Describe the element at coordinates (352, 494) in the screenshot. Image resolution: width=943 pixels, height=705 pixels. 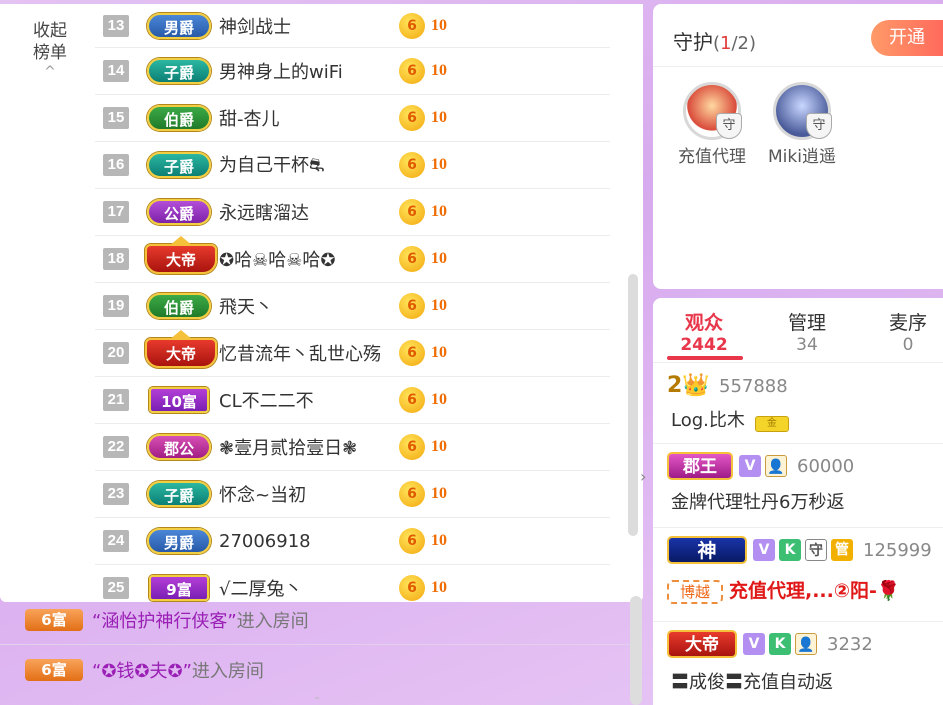
I see `rank-row: 23 子爵 怀念~当初 6 10` at that location.